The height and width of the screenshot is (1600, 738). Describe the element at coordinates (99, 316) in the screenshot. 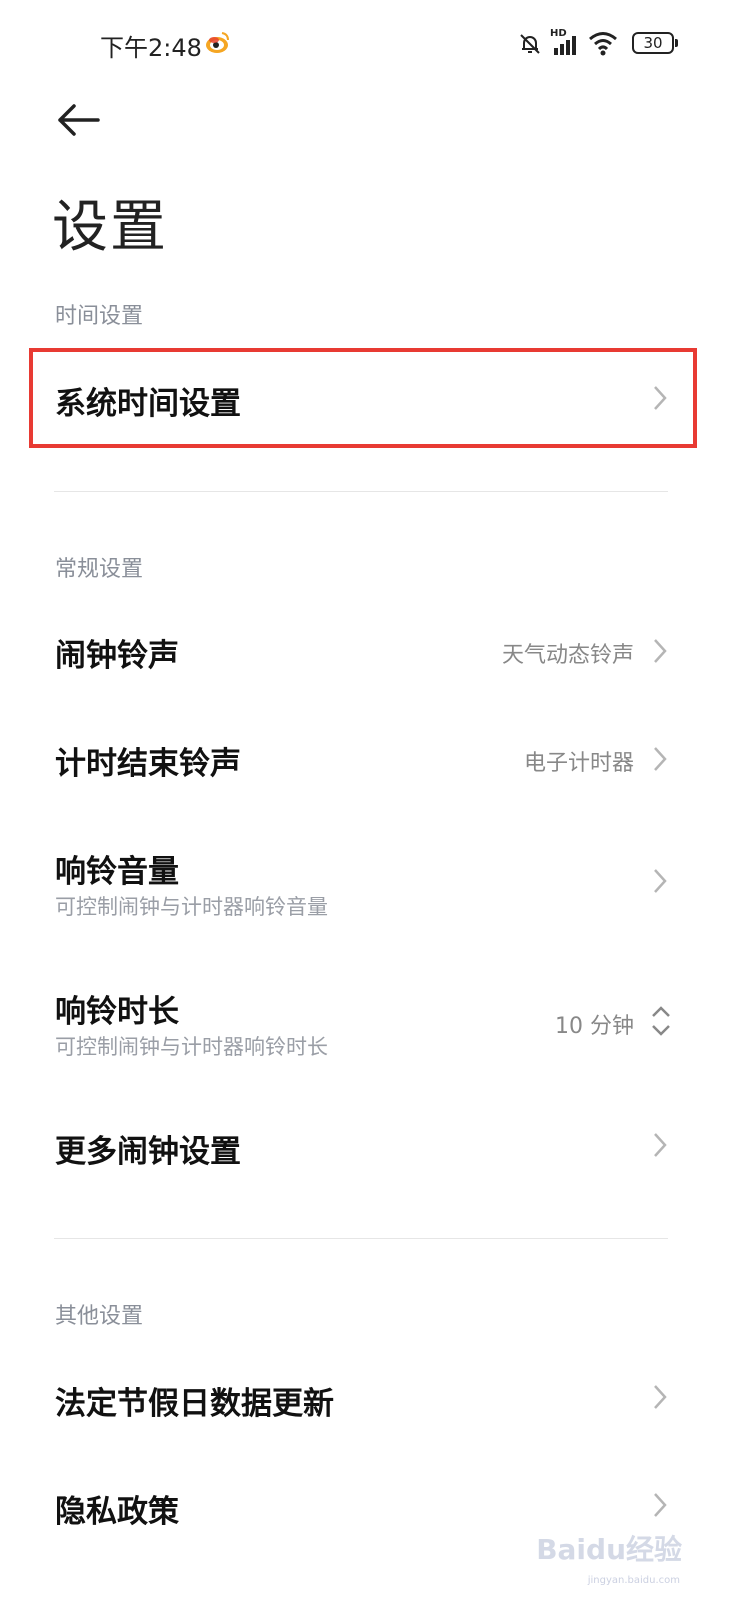

I see `section-header-time: 时间设置` at that location.